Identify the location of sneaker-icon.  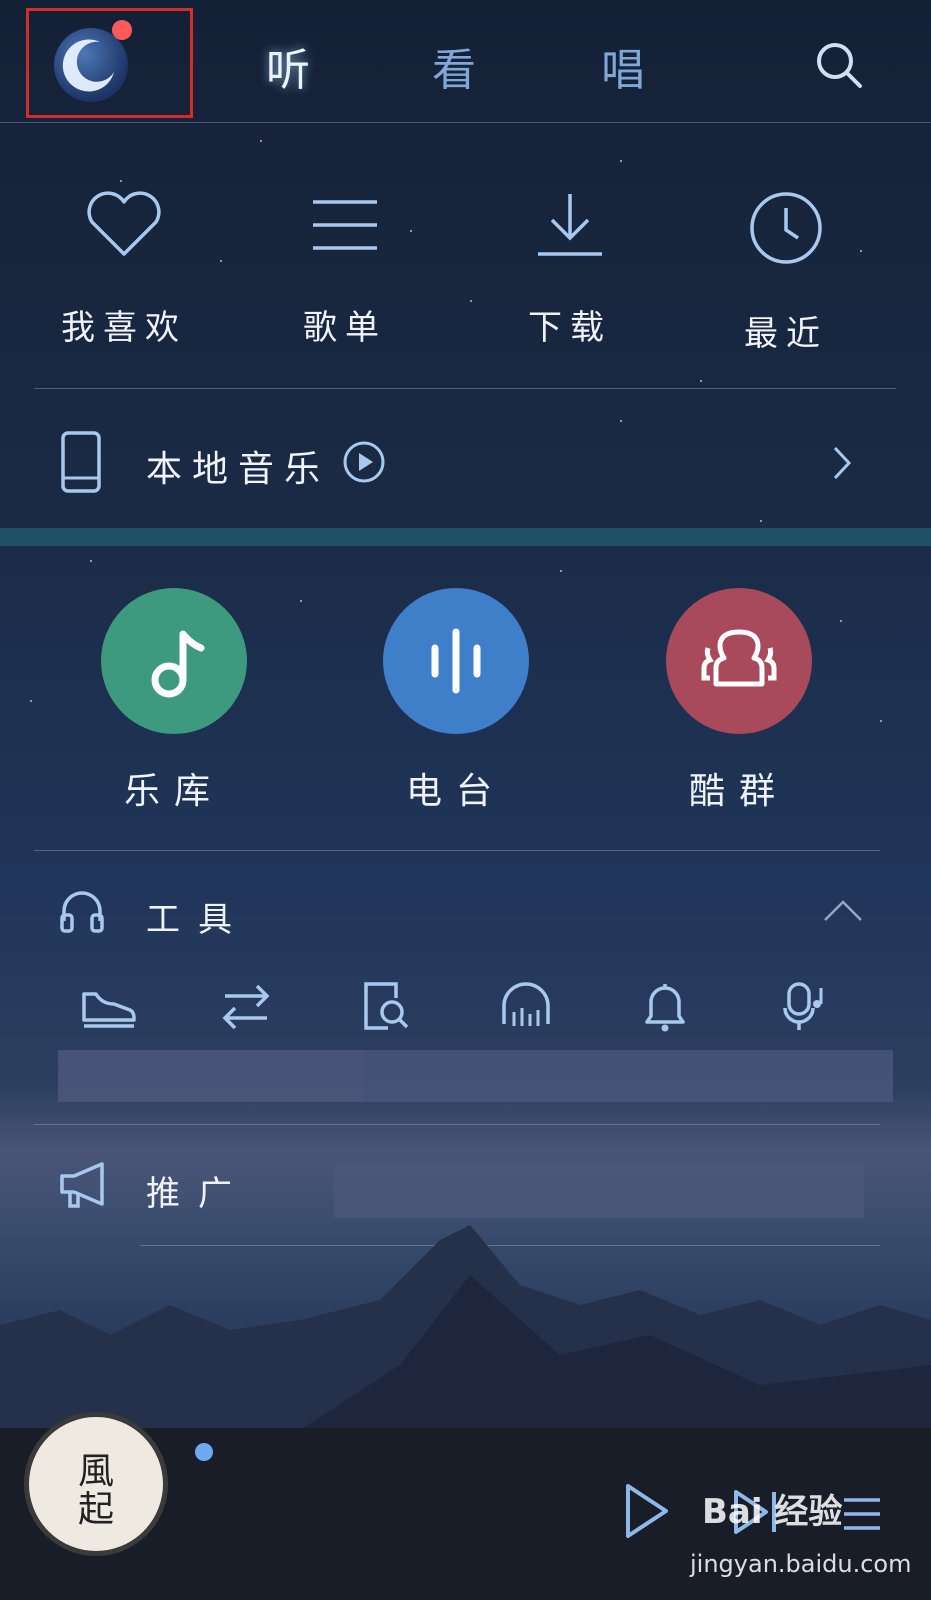
(109, 1010).